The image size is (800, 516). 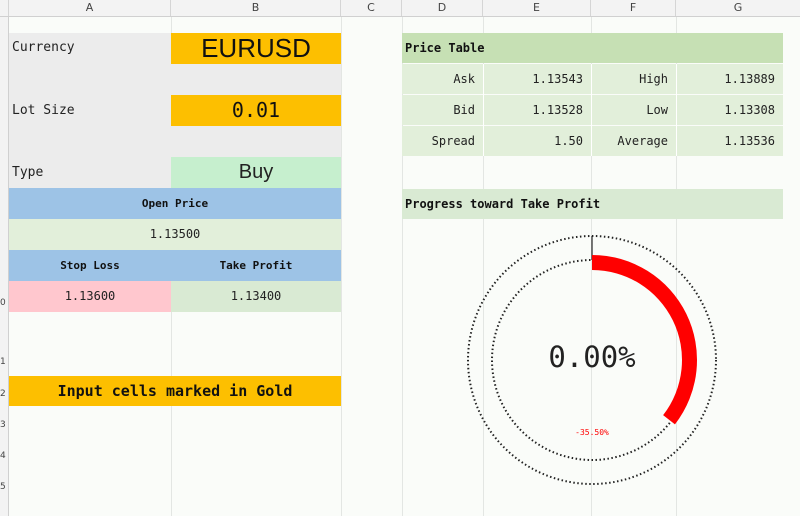 I want to click on row-number: 2, so click(x=4, y=394).